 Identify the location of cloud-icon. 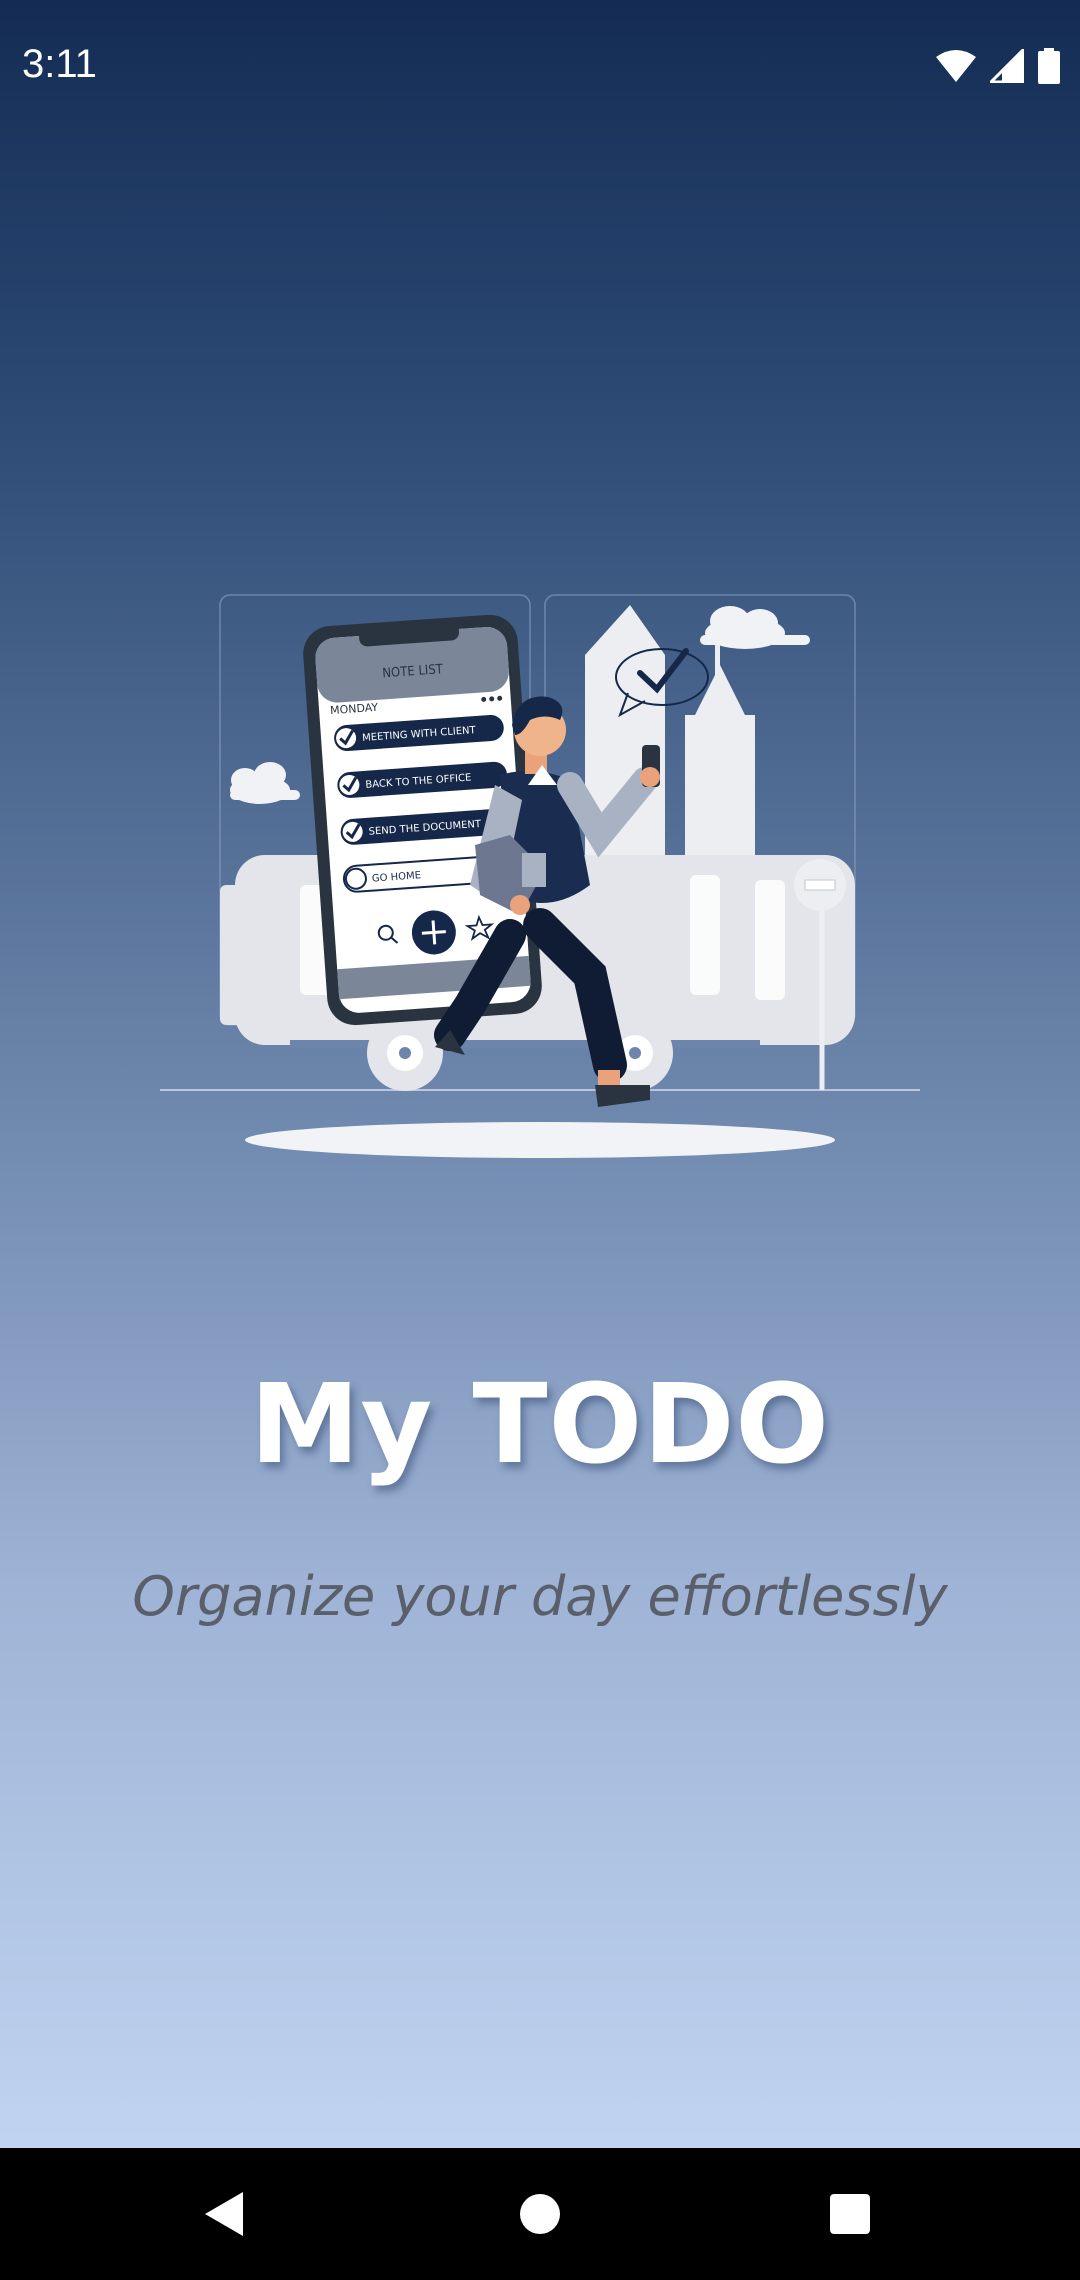
(265, 783).